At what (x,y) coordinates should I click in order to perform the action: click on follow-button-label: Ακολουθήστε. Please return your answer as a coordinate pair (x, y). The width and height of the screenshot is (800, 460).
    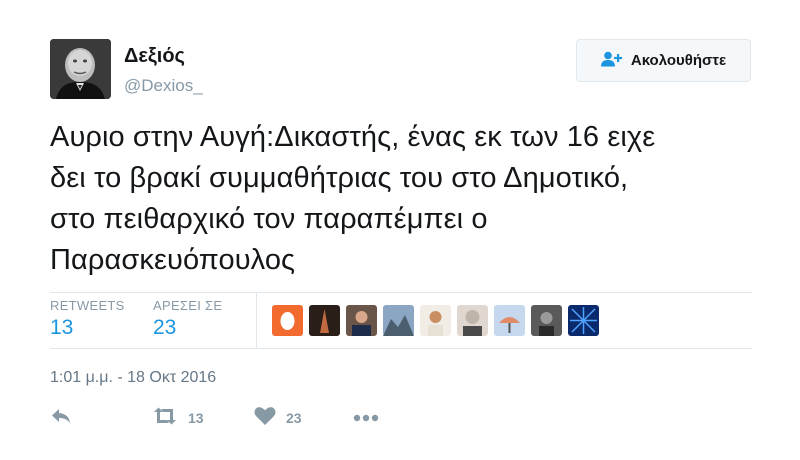
    Looking at the image, I should click on (678, 60).